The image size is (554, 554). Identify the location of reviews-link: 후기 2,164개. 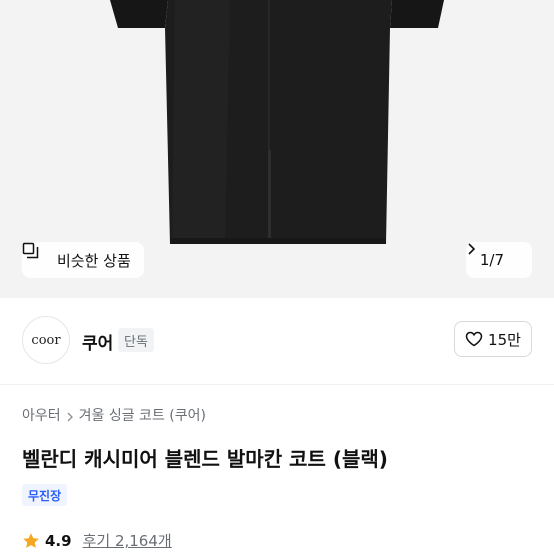
(127, 540).